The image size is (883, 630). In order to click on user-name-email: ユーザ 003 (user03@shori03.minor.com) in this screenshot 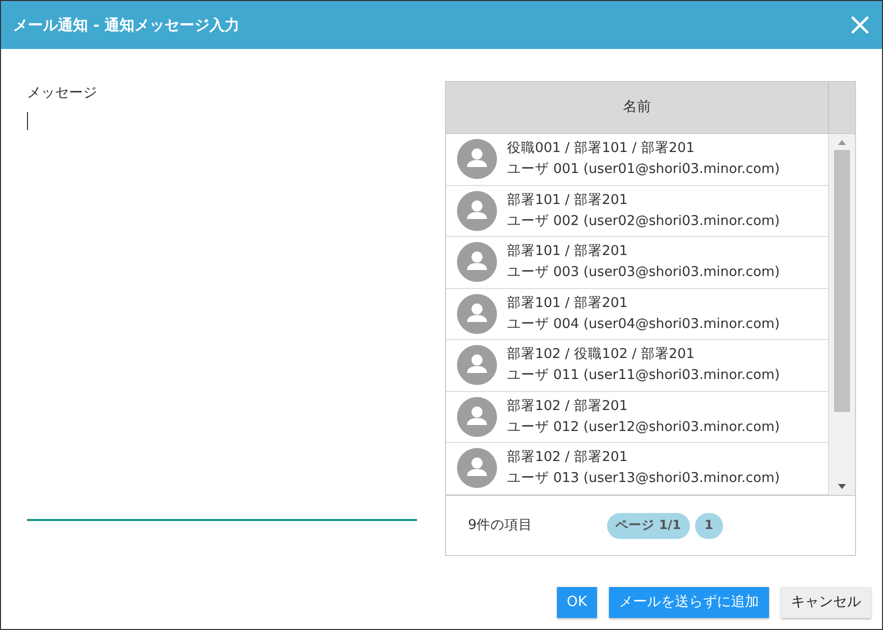, I will do `click(643, 272)`.